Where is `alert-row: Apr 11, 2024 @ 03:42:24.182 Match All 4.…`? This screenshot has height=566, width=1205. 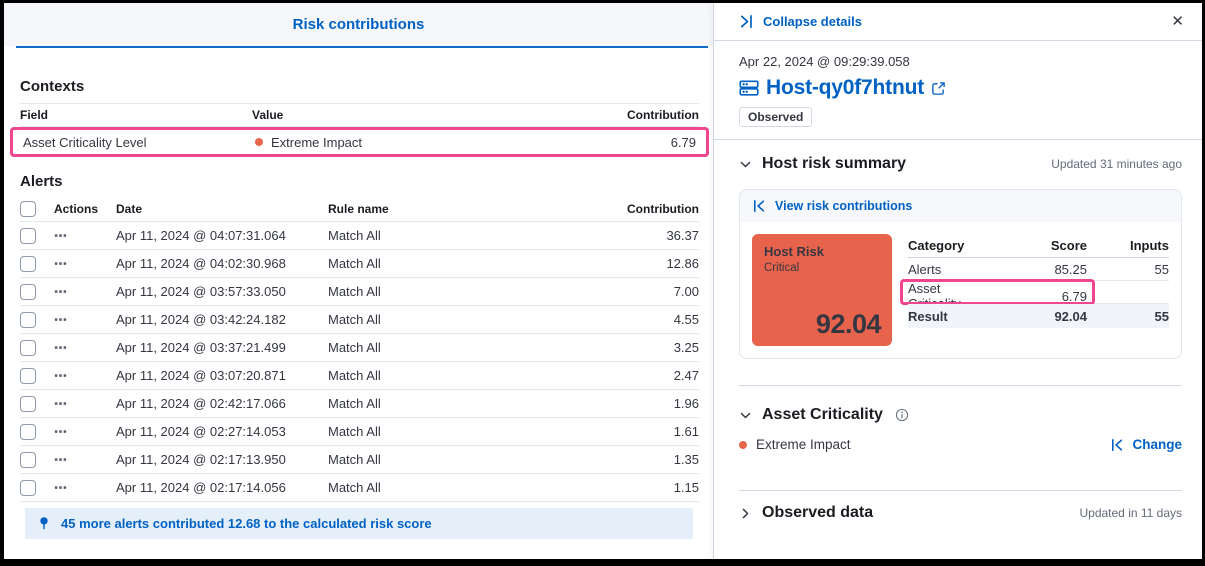
alert-row: Apr 11, 2024 @ 03:42:24.182 Match All 4.… is located at coordinates (359, 320).